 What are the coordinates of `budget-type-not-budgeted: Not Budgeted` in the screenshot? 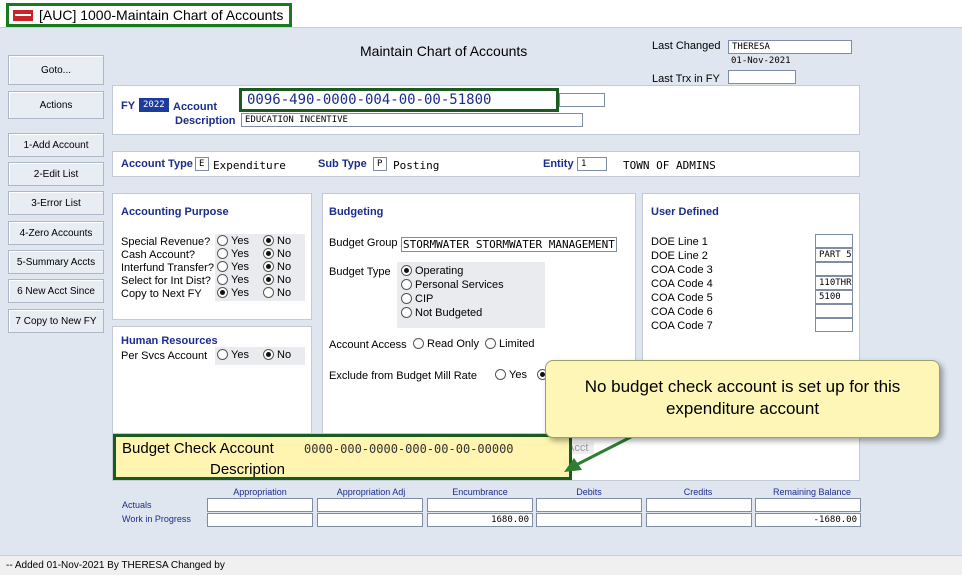 It's located at (441, 313).